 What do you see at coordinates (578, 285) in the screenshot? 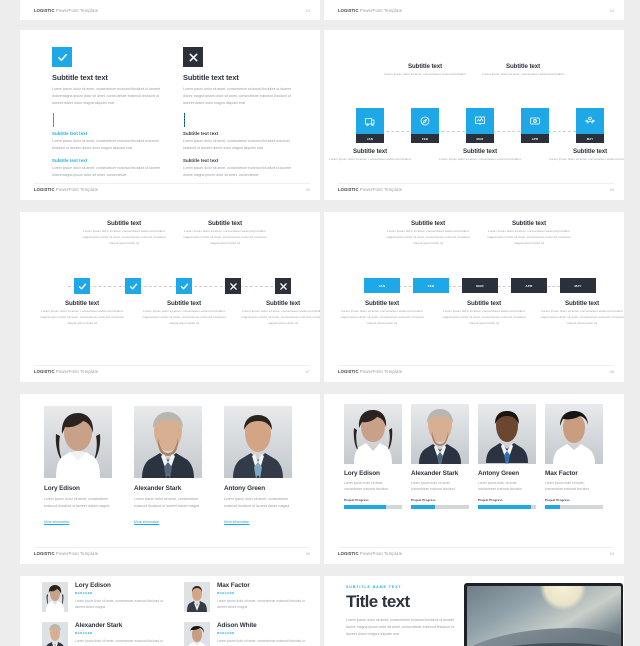
I see `month-block-4: MAY` at bounding box center [578, 285].